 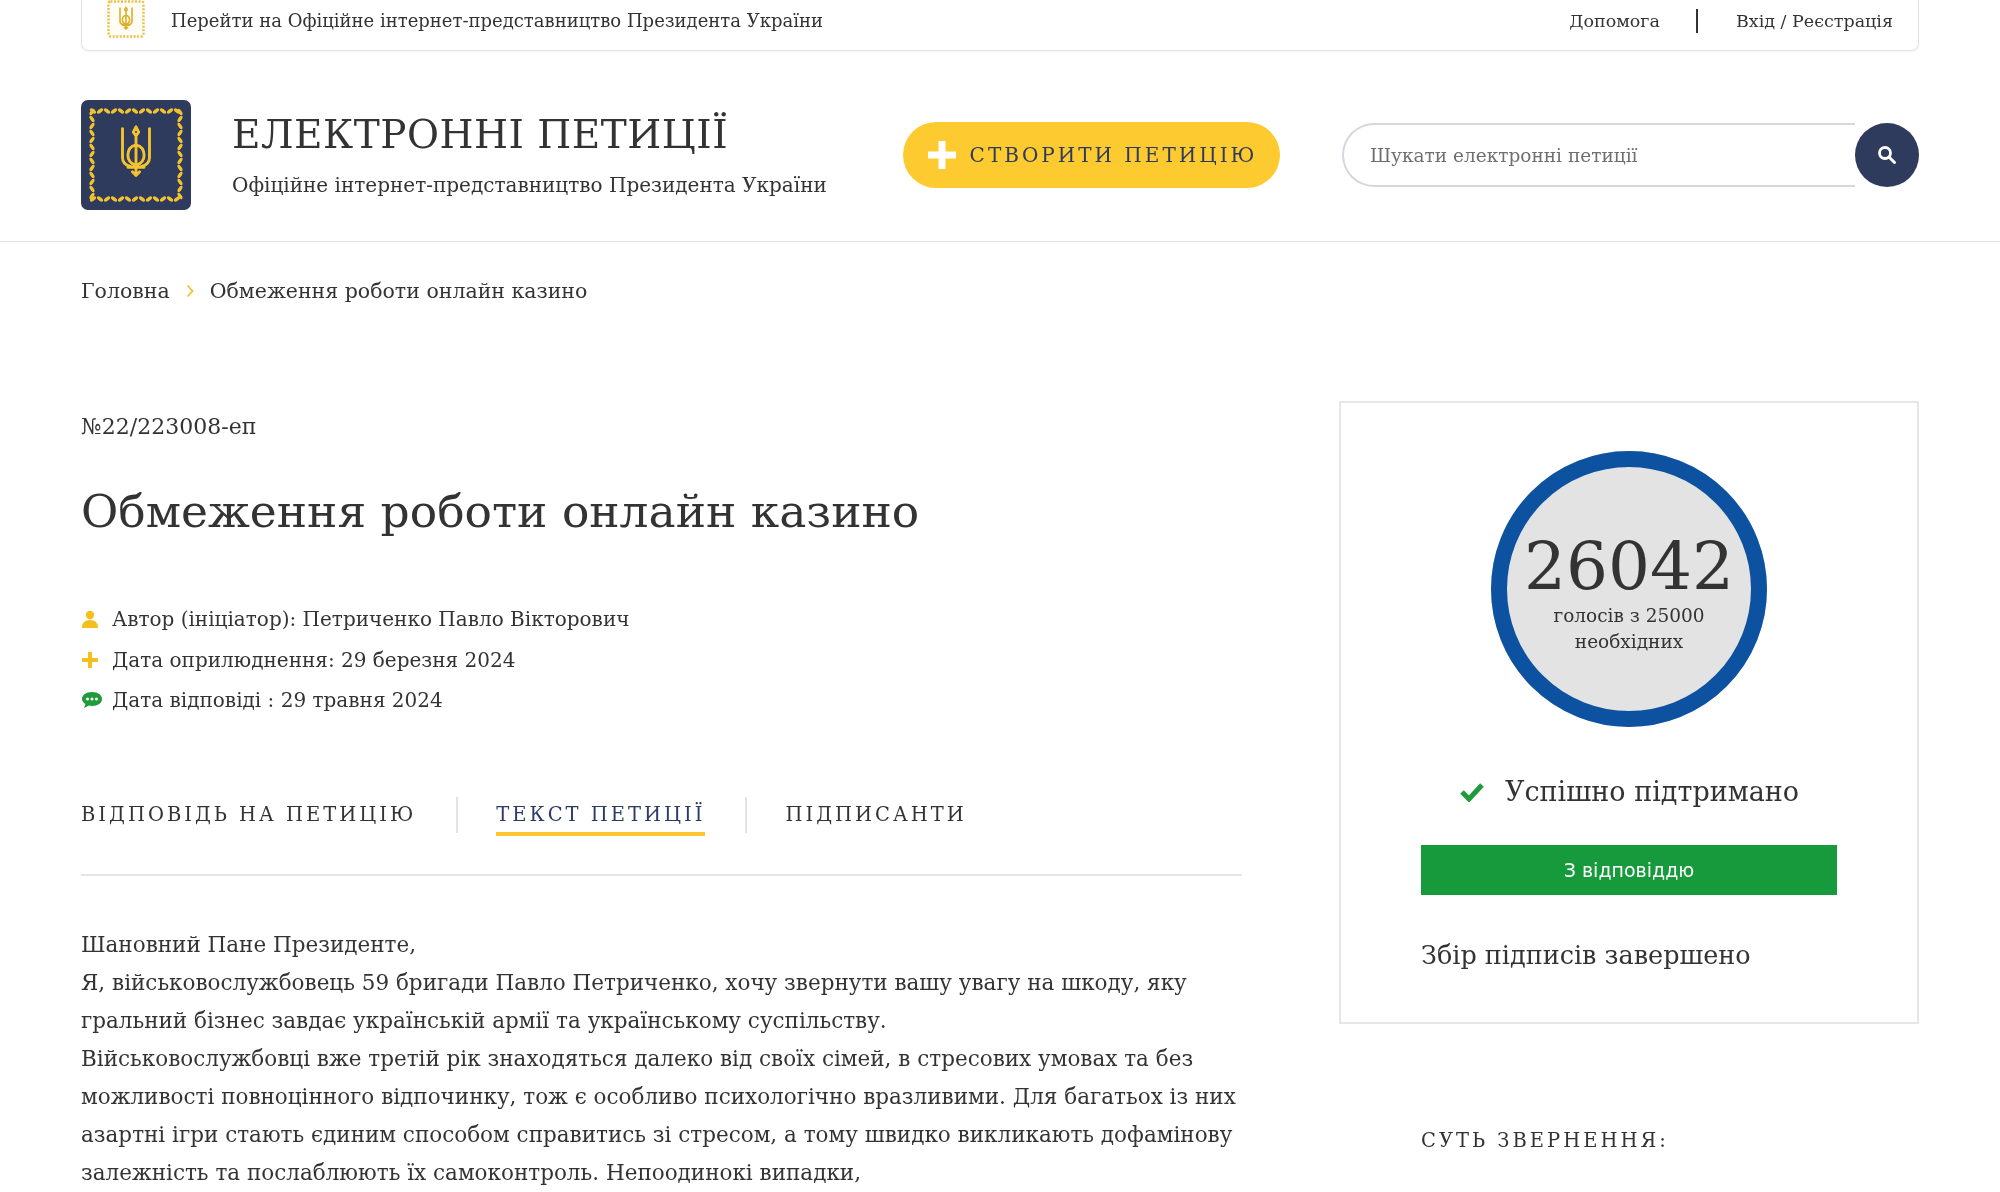 What do you see at coordinates (501, 512) in the screenshot?
I see `petition-title: Обмеження роботи онлайн казино` at bounding box center [501, 512].